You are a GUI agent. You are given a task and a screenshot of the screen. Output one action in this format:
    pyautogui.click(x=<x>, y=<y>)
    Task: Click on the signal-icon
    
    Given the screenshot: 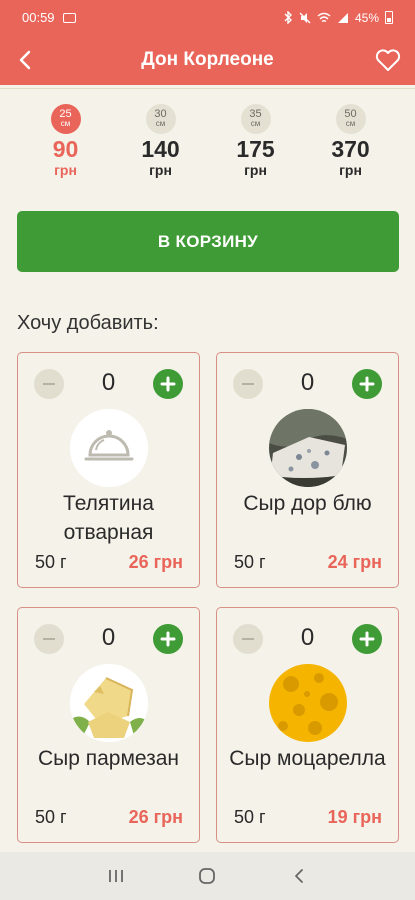 What is the action you would take?
    pyautogui.click(x=342, y=17)
    